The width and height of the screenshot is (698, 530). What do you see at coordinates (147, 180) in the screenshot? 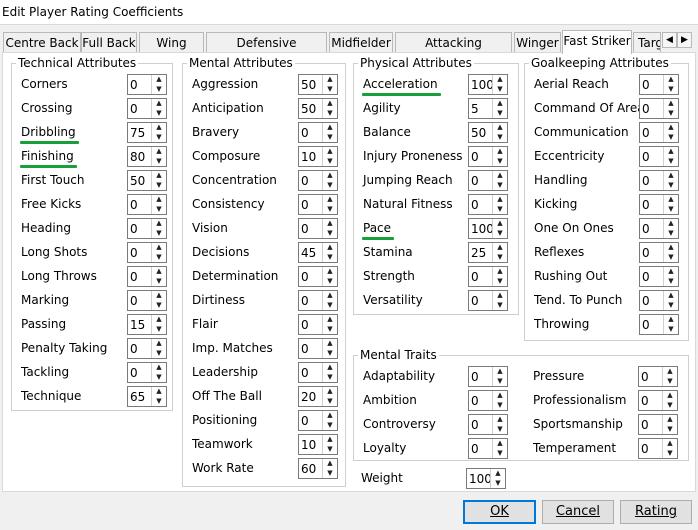
I see `value-spinner: 50 ▲ ▼` at bounding box center [147, 180].